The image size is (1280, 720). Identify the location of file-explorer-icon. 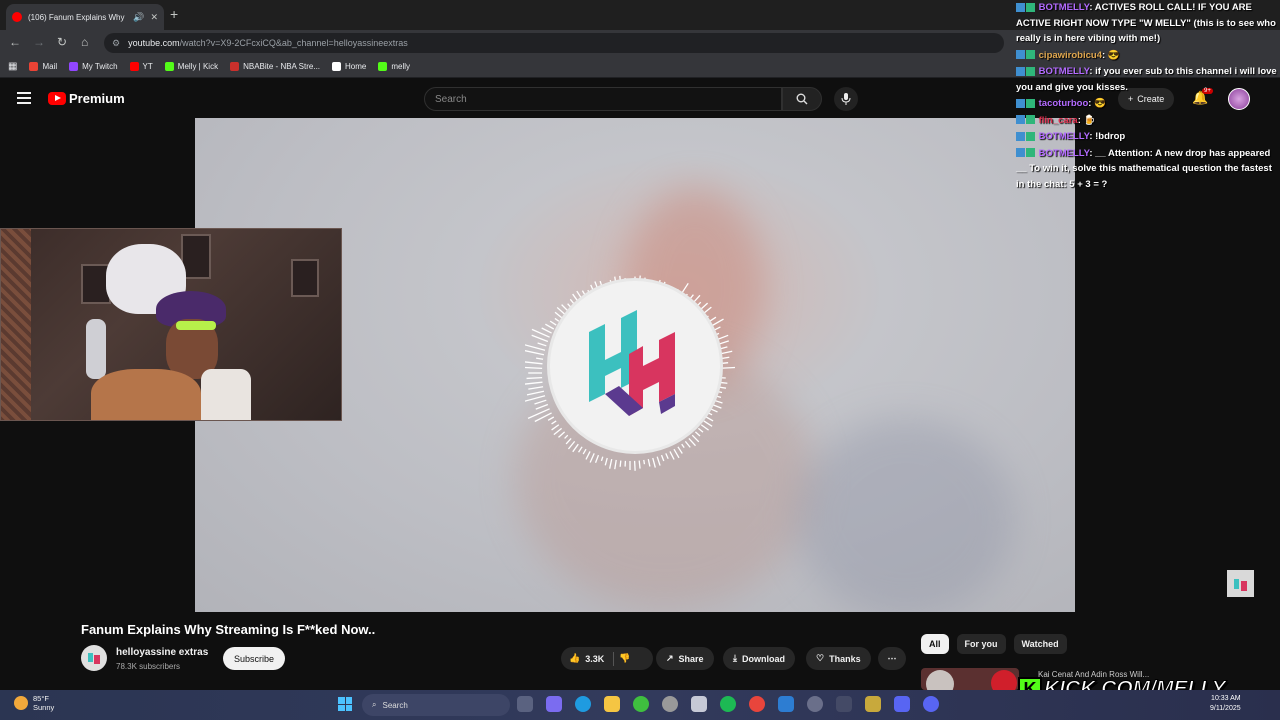
(612, 704).